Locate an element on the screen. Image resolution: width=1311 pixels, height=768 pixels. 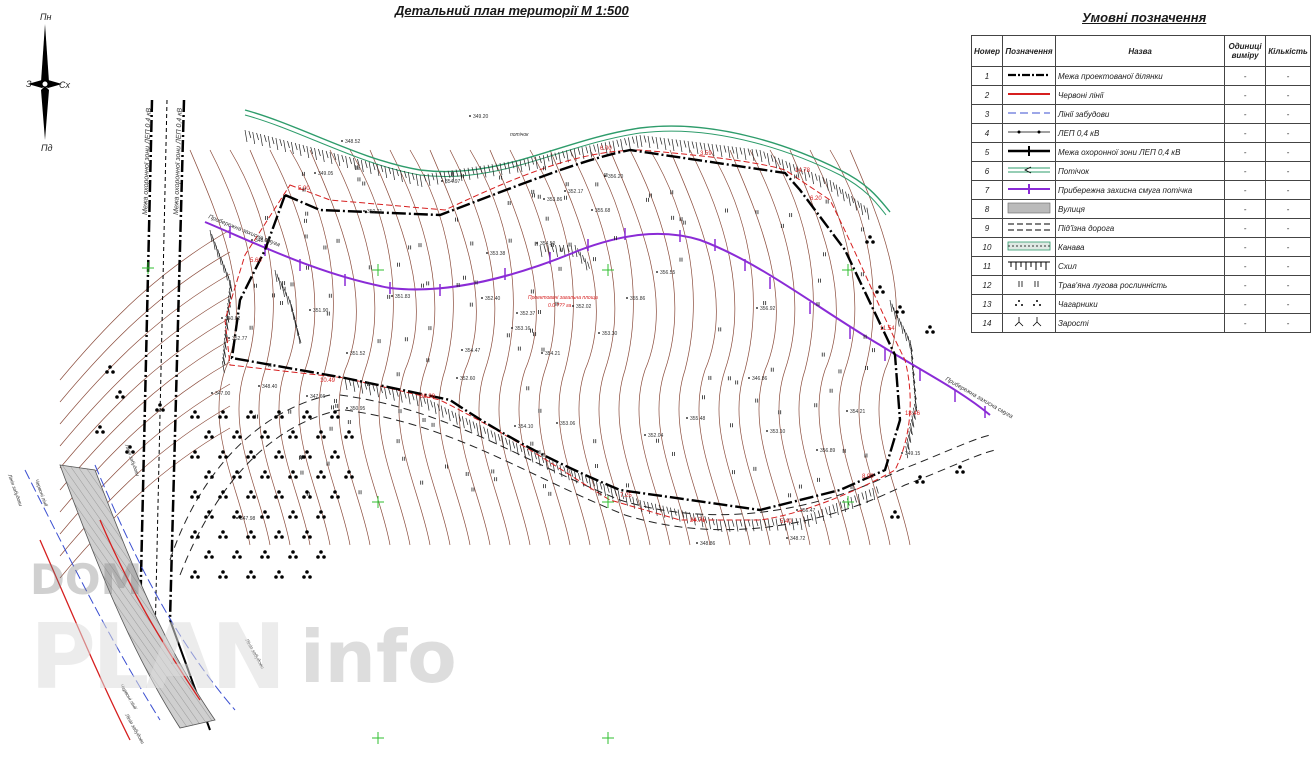
legend-row-name: Під'їзна дорога is located at coordinates (1140, 228).